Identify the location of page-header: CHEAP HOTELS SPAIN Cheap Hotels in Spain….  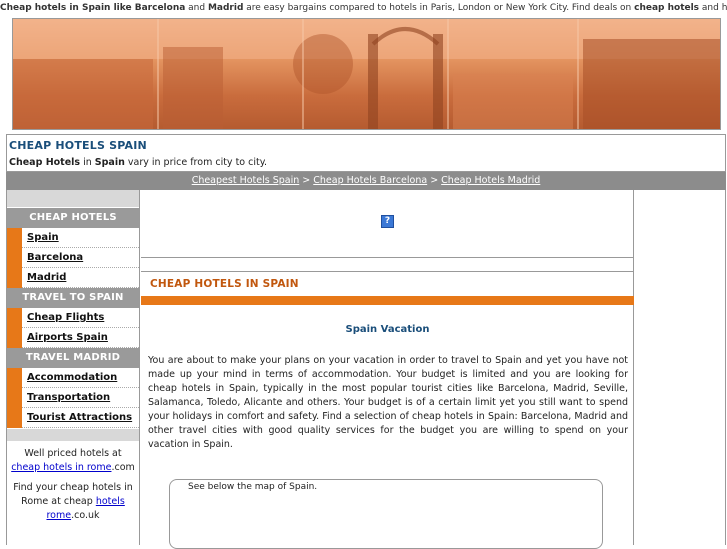
(366, 153).